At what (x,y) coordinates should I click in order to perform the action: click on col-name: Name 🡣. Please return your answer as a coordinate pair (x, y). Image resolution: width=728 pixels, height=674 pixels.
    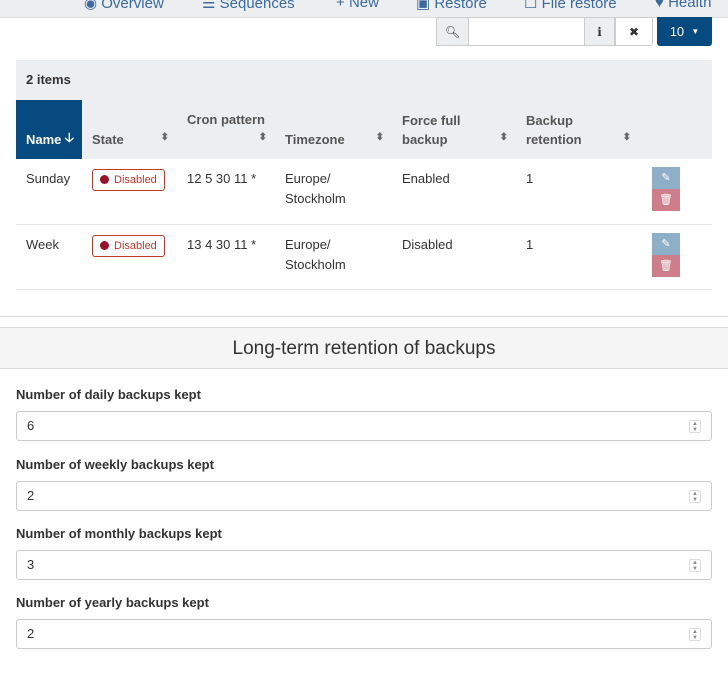
    Looking at the image, I should click on (49, 129).